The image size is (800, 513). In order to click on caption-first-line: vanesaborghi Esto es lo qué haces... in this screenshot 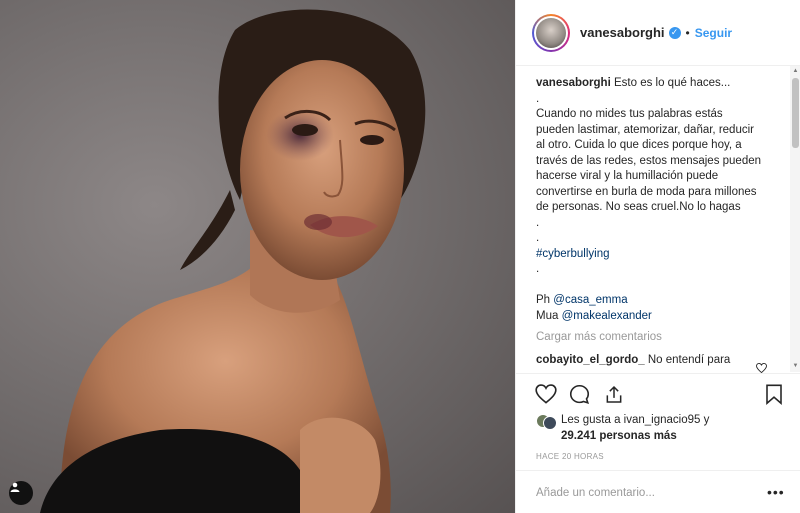, I will do `click(658, 84)`.